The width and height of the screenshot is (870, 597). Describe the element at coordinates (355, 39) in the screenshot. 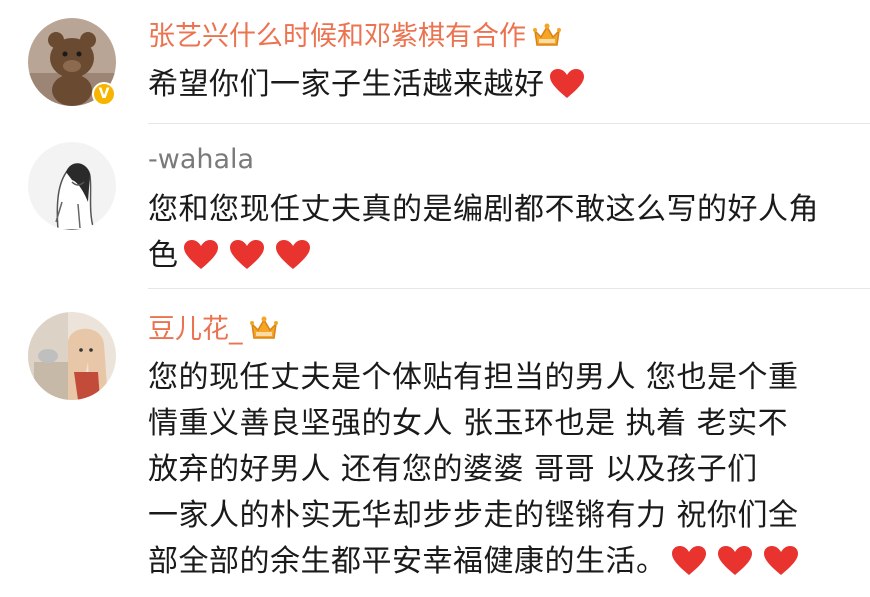

I see `comment-username: 张艺兴什么时候和邓紫棋有合作` at that location.